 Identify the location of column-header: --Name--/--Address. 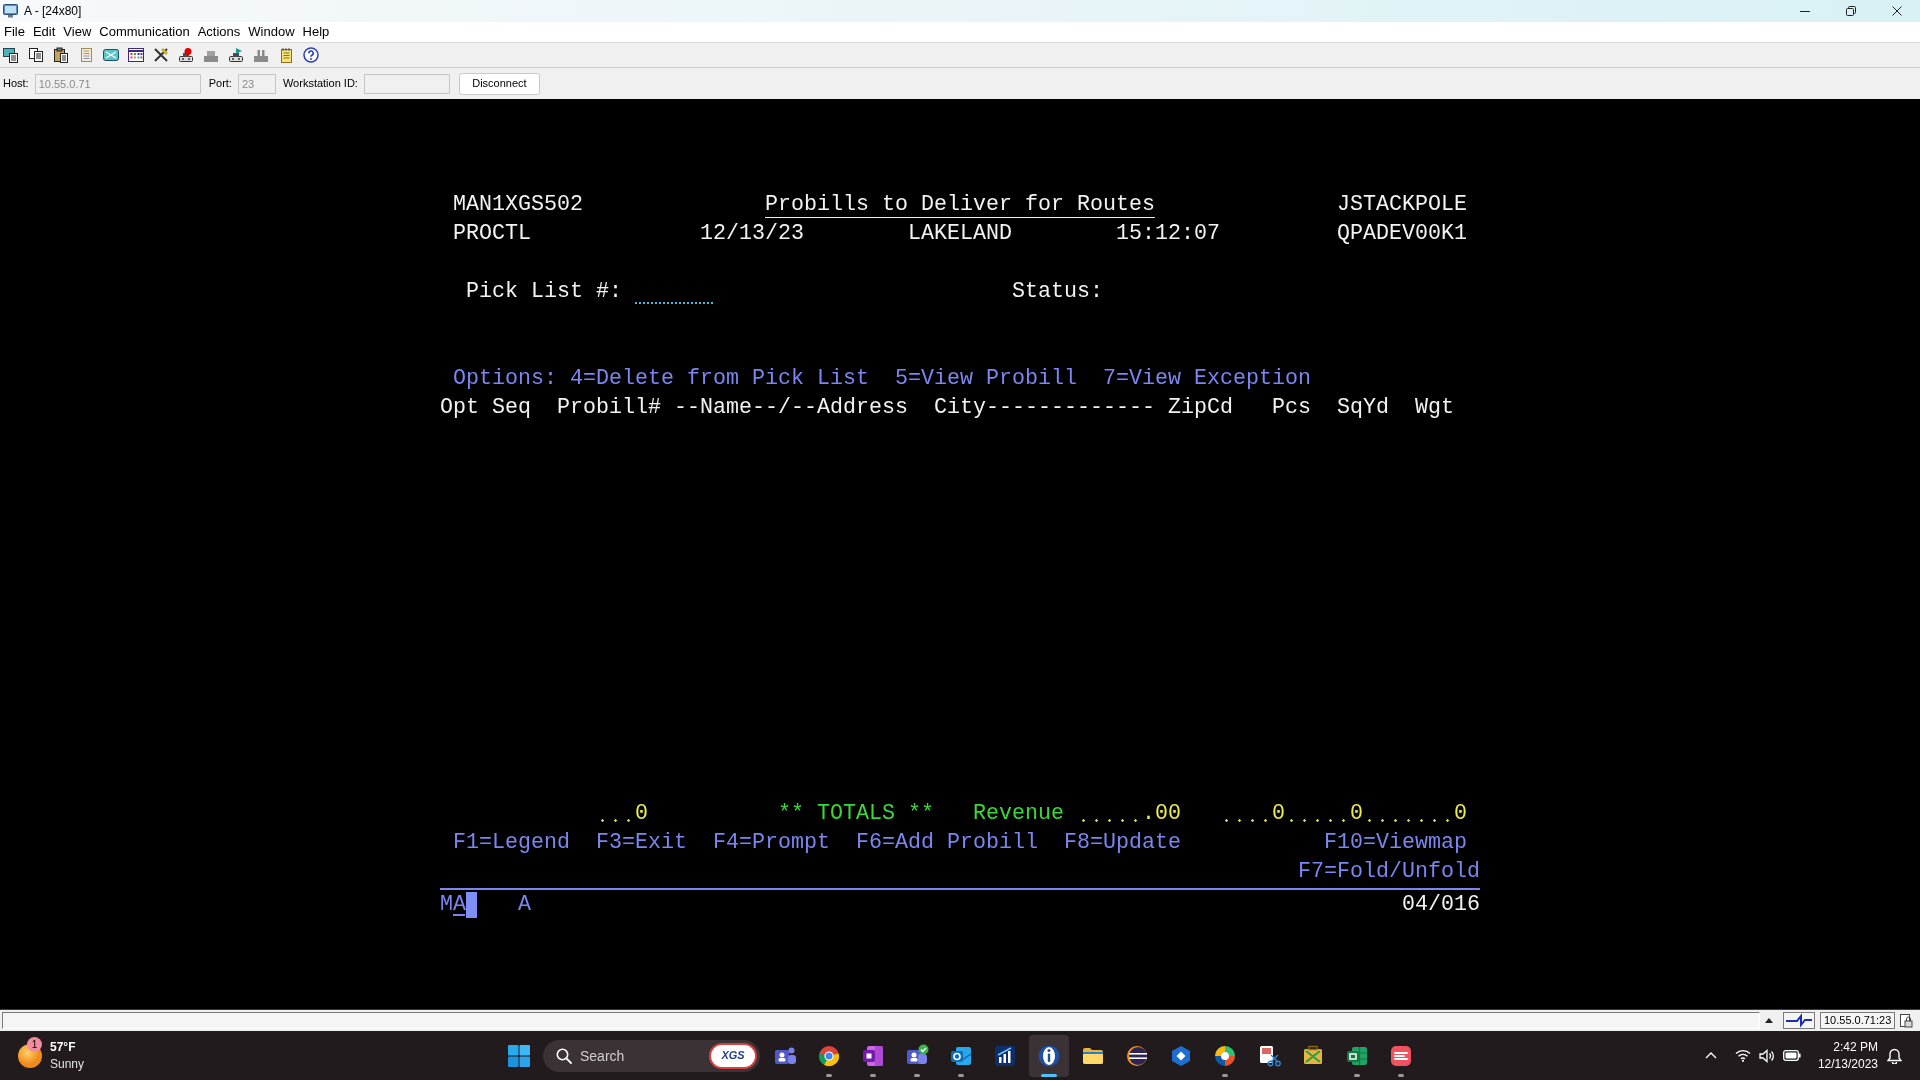
(791, 408).